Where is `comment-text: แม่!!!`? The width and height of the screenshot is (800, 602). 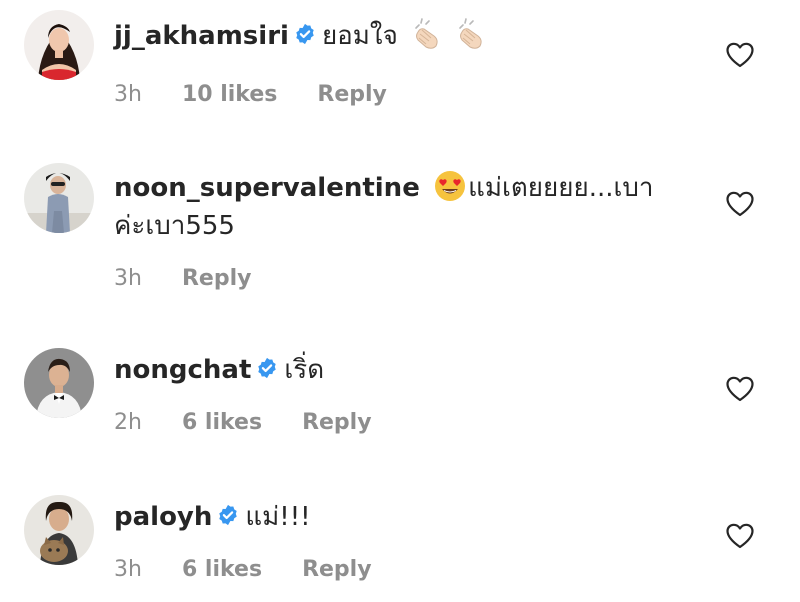 comment-text: แม่!!! is located at coordinates (278, 517).